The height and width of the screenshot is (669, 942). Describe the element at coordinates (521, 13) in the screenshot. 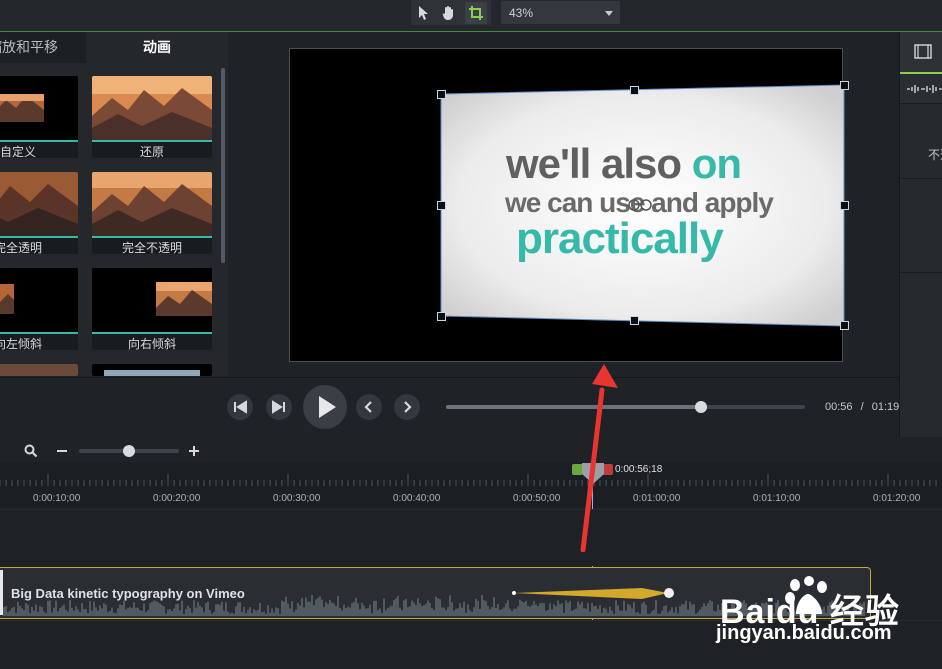

I see `zoom-level-value: 43%` at that location.